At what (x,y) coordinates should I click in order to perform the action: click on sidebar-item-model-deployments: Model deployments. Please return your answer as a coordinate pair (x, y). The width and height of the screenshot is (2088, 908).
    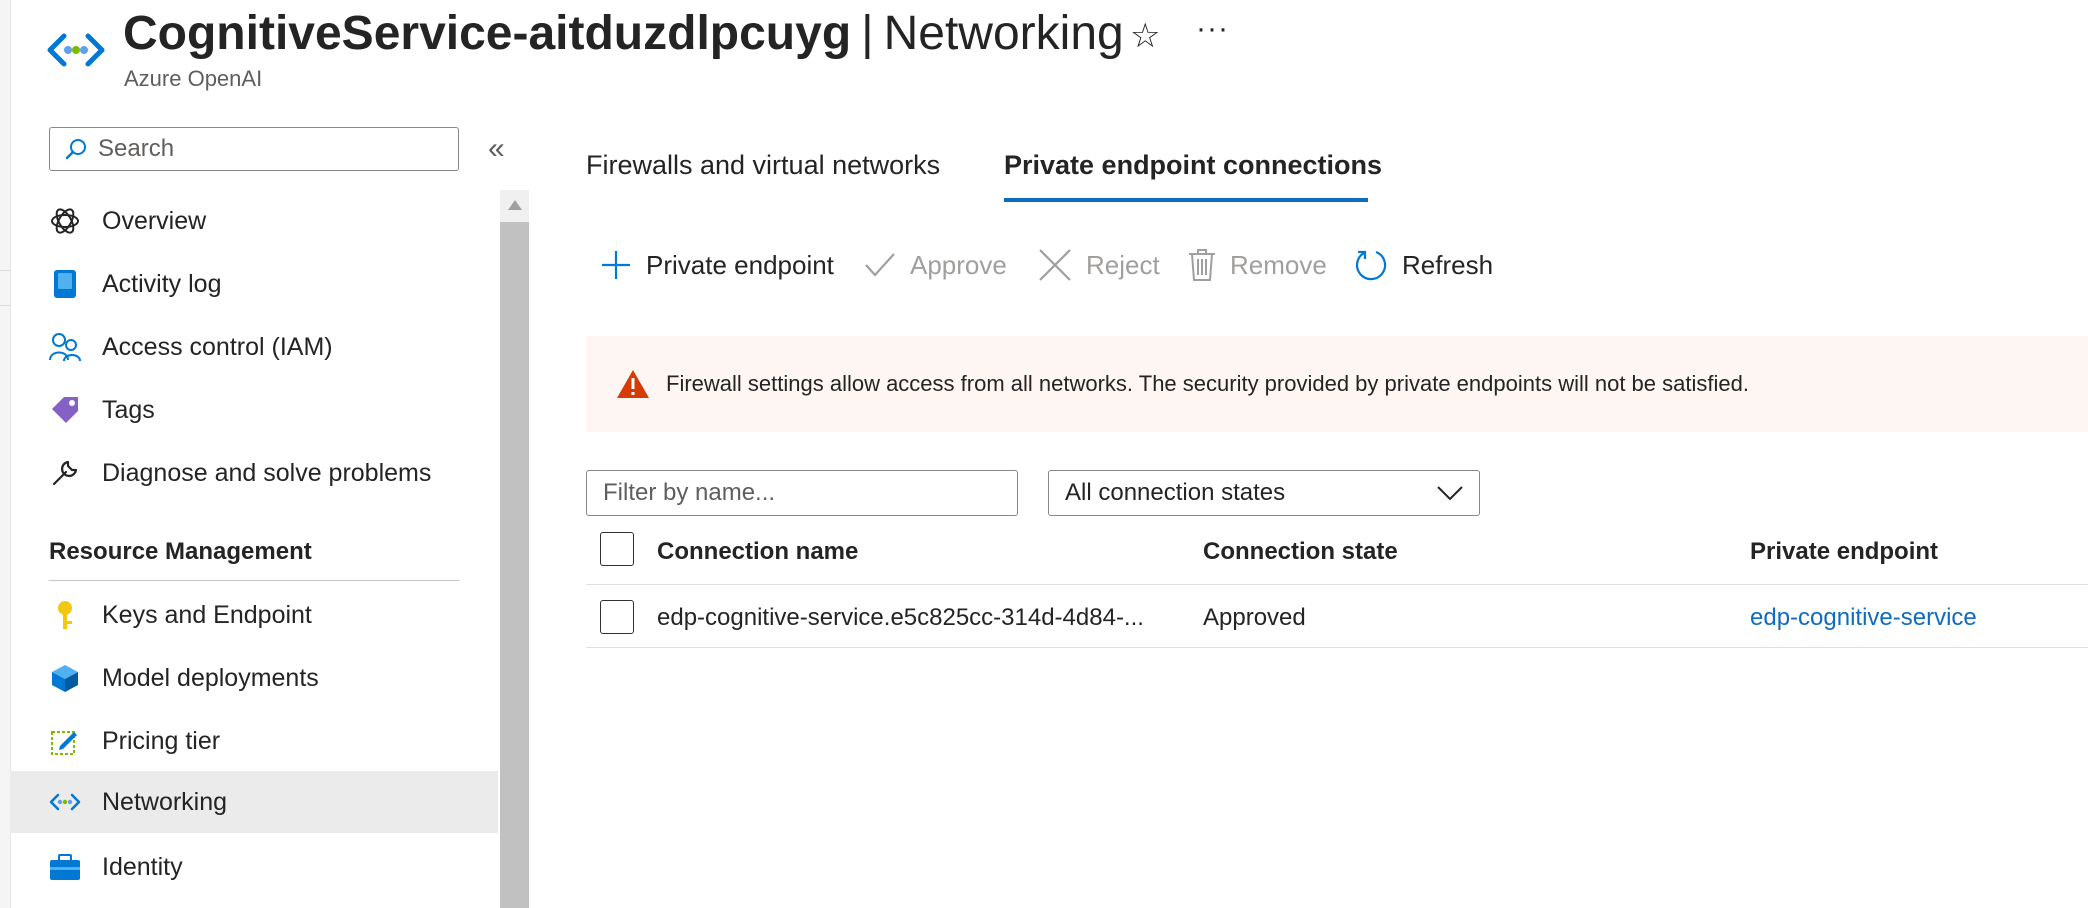
    Looking at the image, I should click on (254, 678).